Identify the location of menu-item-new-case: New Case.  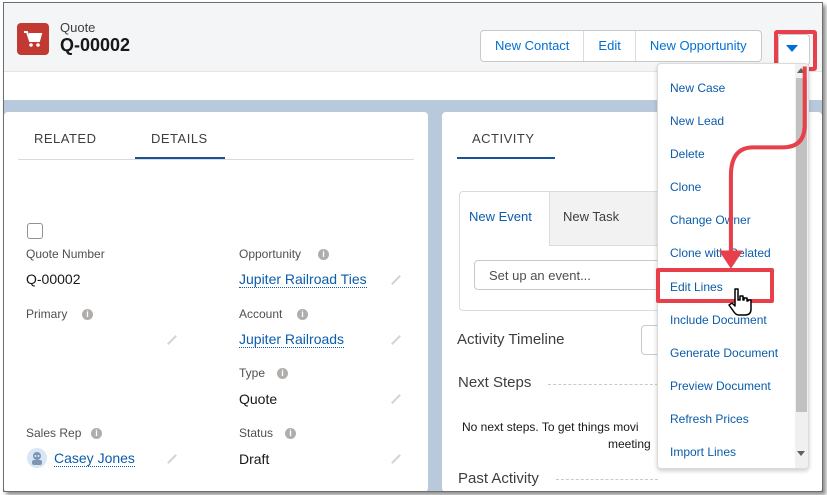
(697, 88).